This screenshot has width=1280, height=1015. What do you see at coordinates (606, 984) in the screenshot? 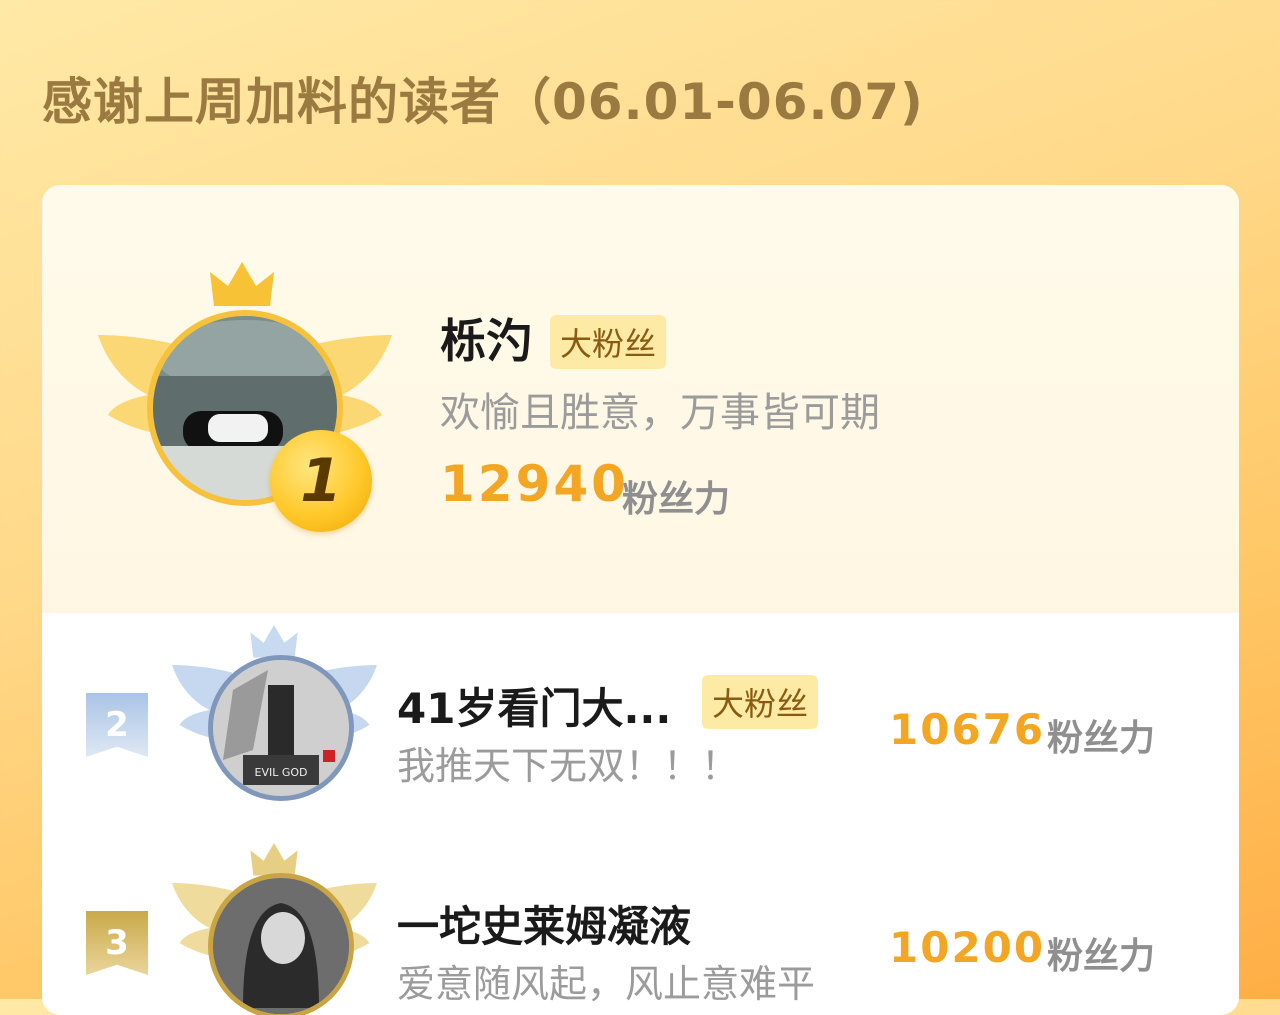
I see `reader-motto: 爱意随风起，风止意难平` at bounding box center [606, 984].